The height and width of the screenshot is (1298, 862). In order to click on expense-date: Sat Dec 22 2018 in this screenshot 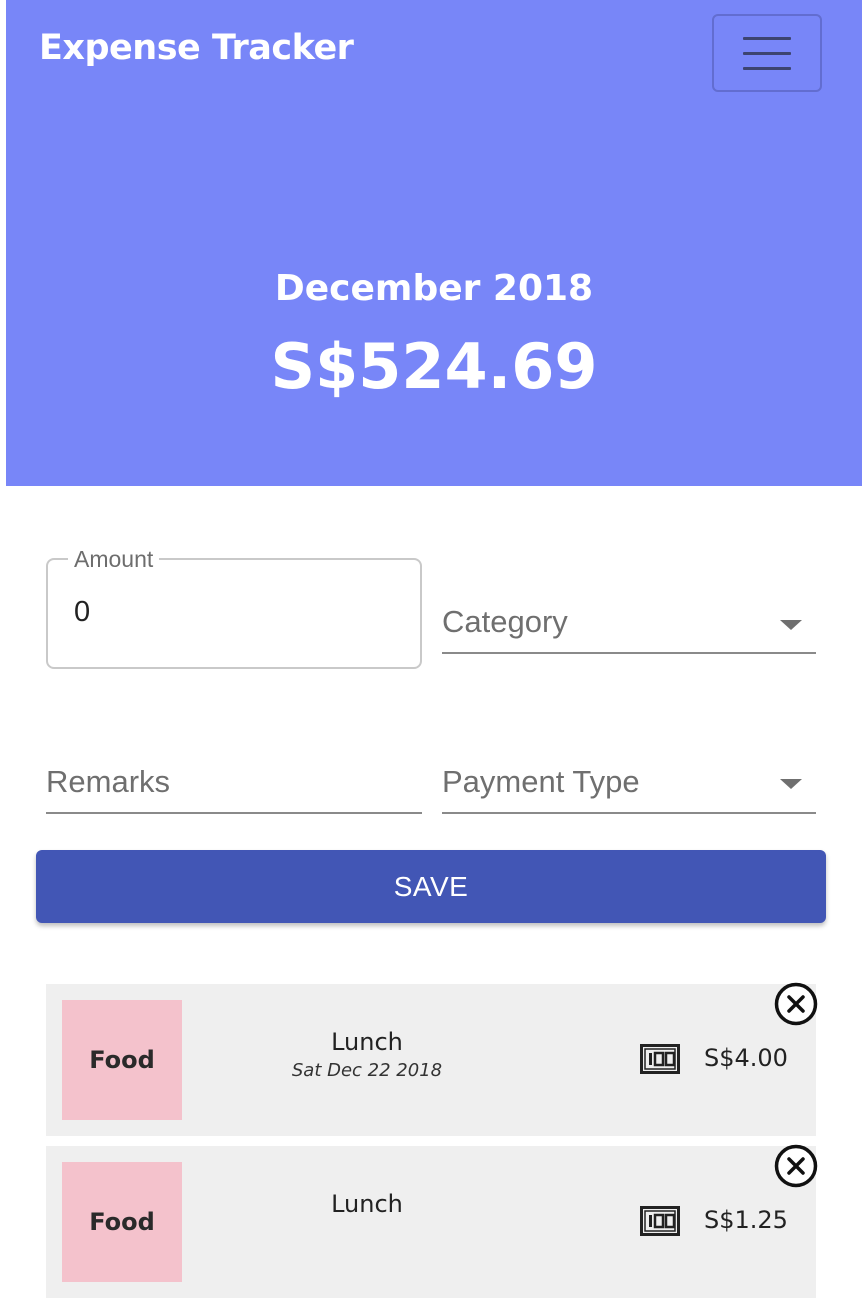, I will do `click(367, 1070)`.